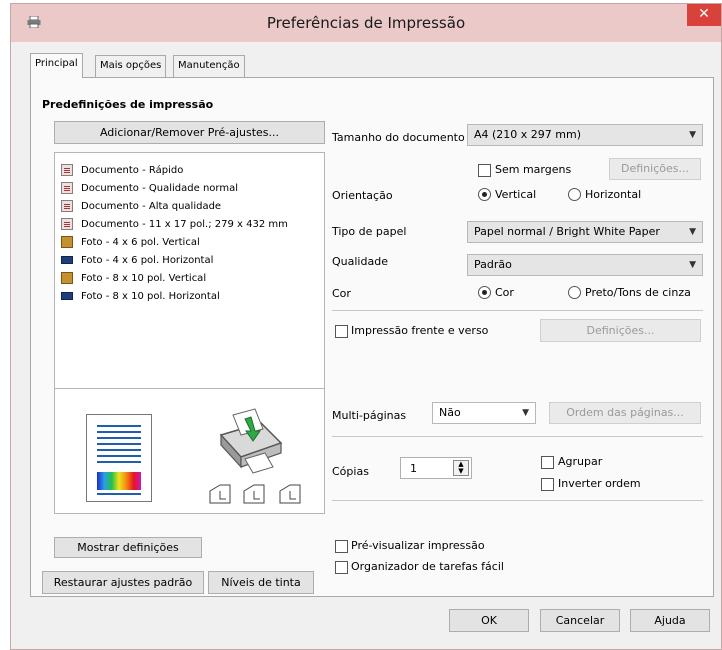 The image size is (722, 650). I want to click on list-item: Documento - Alta qualidade, so click(141, 206).